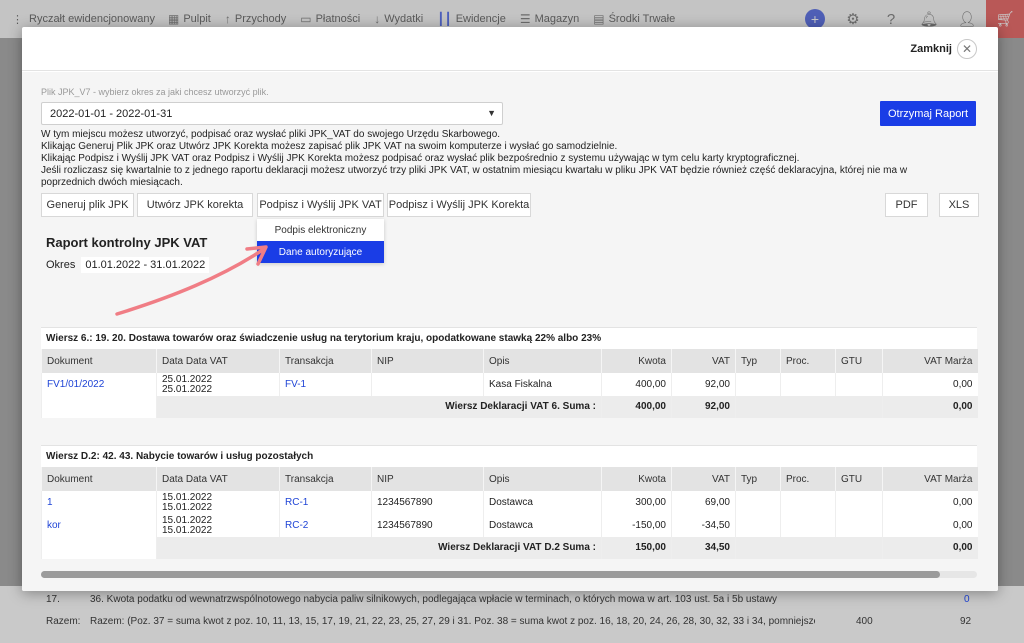 The width and height of the screenshot is (1024, 643). I want to click on app-title: Ryczałt ewidencjonowany, so click(92, 19).